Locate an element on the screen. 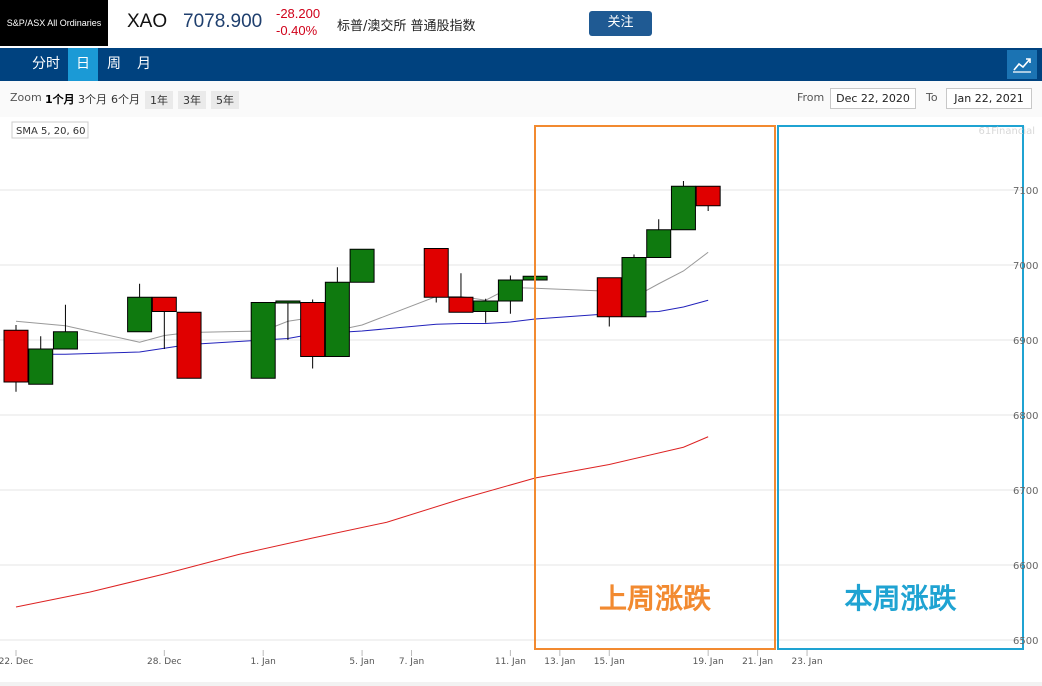 This screenshot has width=1042, height=686. x-tick-label: 11. Jan is located at coordinates (510, 662).